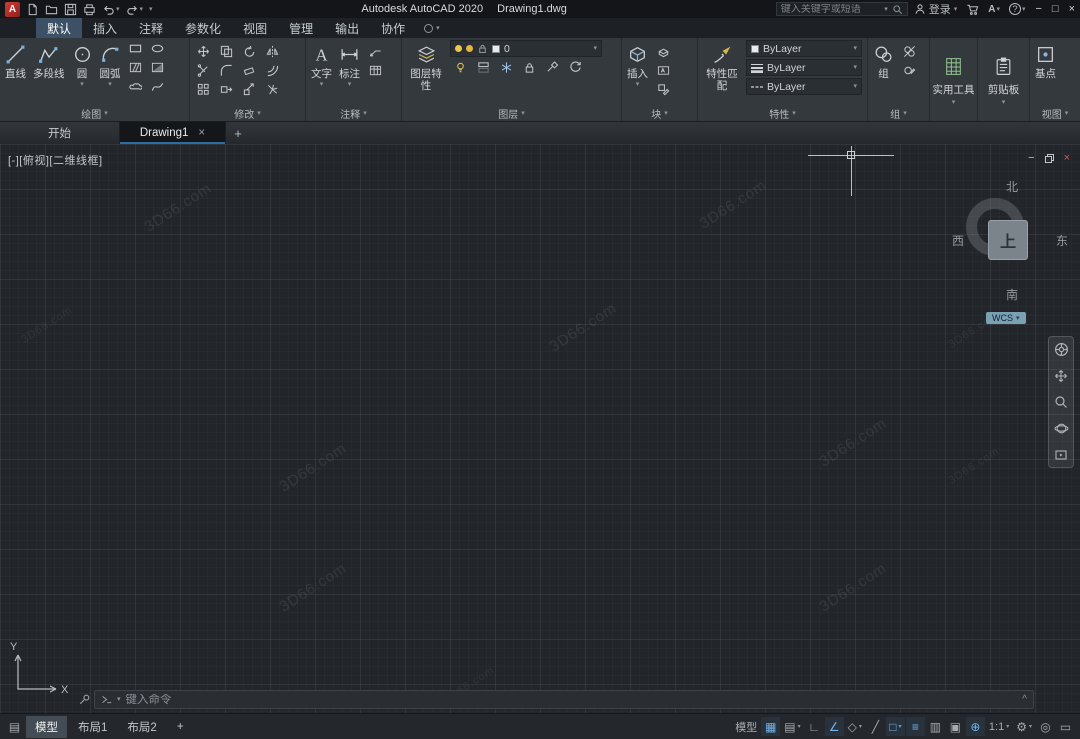 The height and width of the screenshot is (739, 1080). I want to click on app-store-cart-icon, so click(972, 9).